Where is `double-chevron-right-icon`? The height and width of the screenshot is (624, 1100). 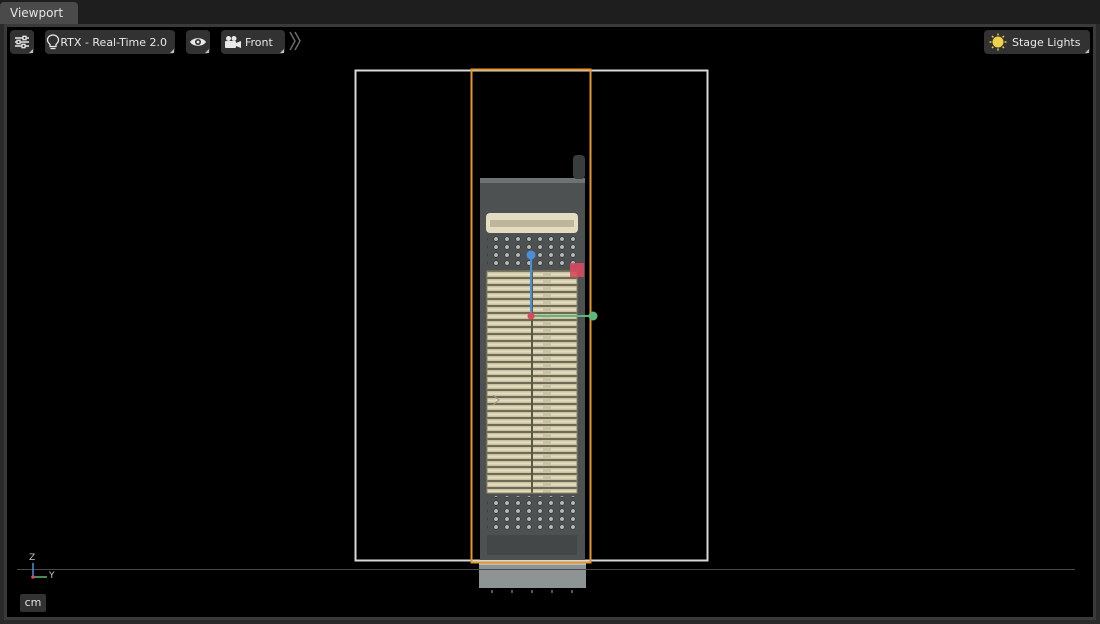
double-chevron-right-icon is located at coordinates (295, 43).